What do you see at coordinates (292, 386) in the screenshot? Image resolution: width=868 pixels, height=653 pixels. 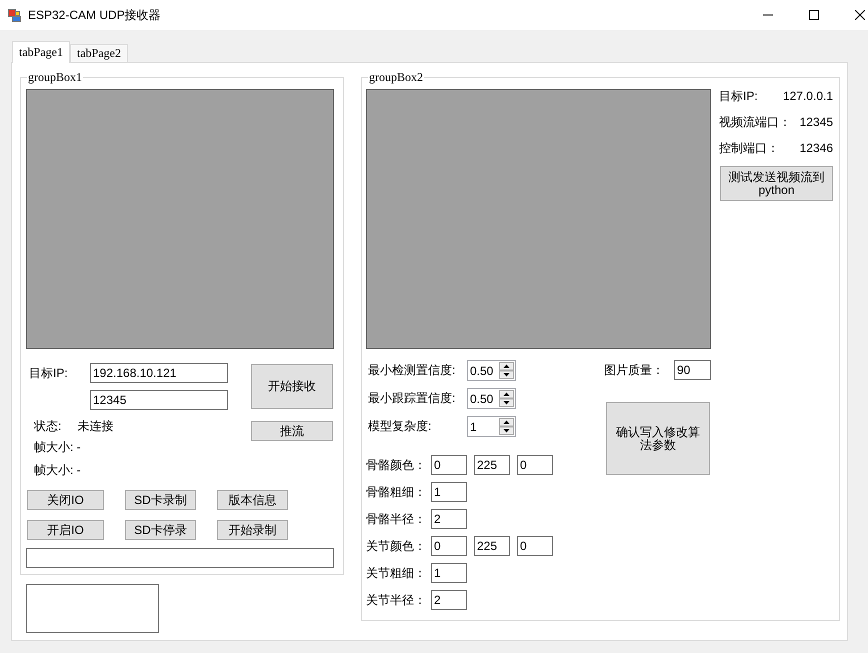 I see `start-receive-button: 开始接收` at bounding box center [292, 386].